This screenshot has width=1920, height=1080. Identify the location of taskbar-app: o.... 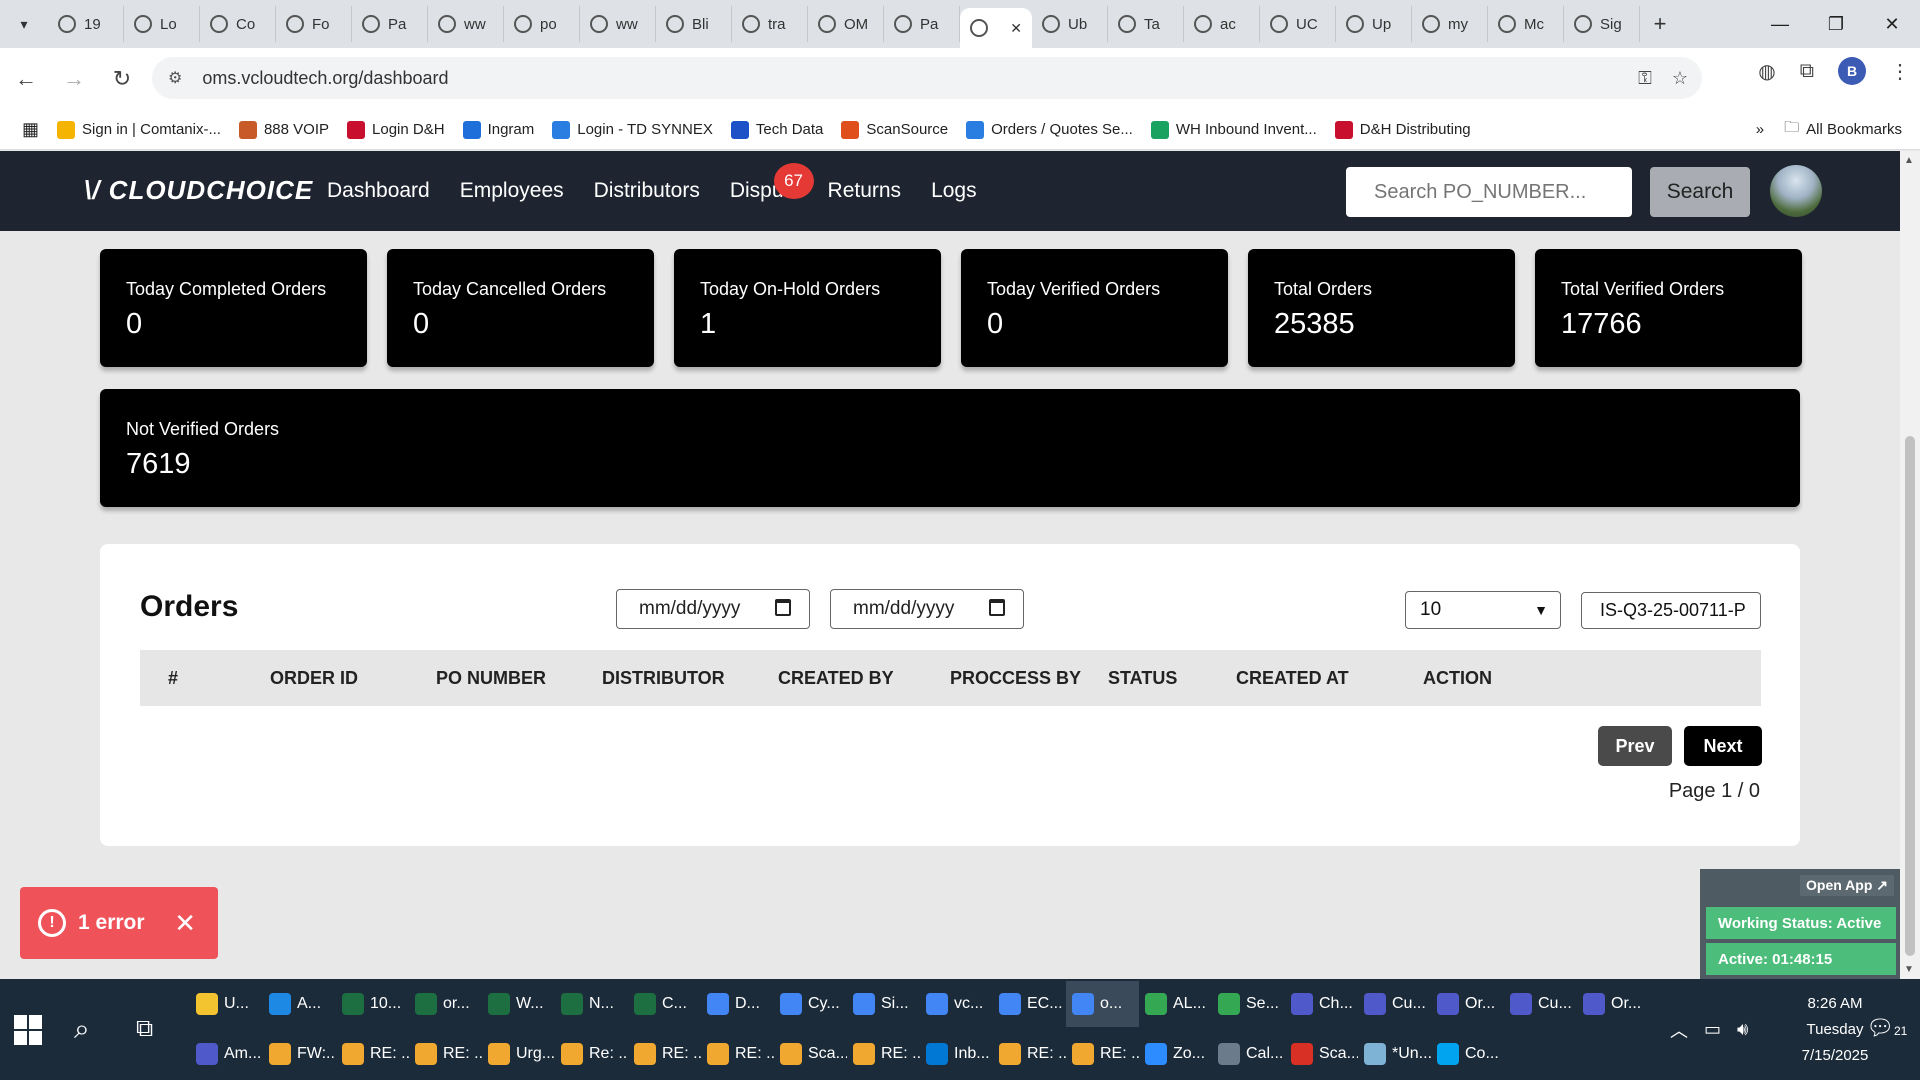
(1102, 1004).